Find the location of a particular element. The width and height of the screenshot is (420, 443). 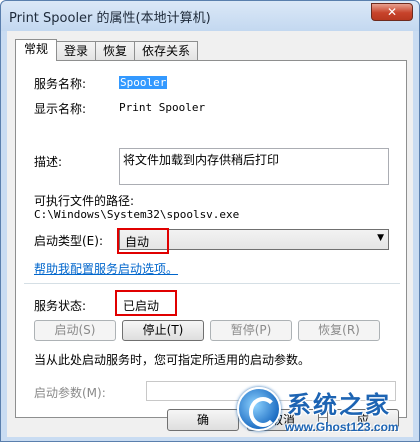

service-name-label: 服务名称: is located at coordinates (60, 84).